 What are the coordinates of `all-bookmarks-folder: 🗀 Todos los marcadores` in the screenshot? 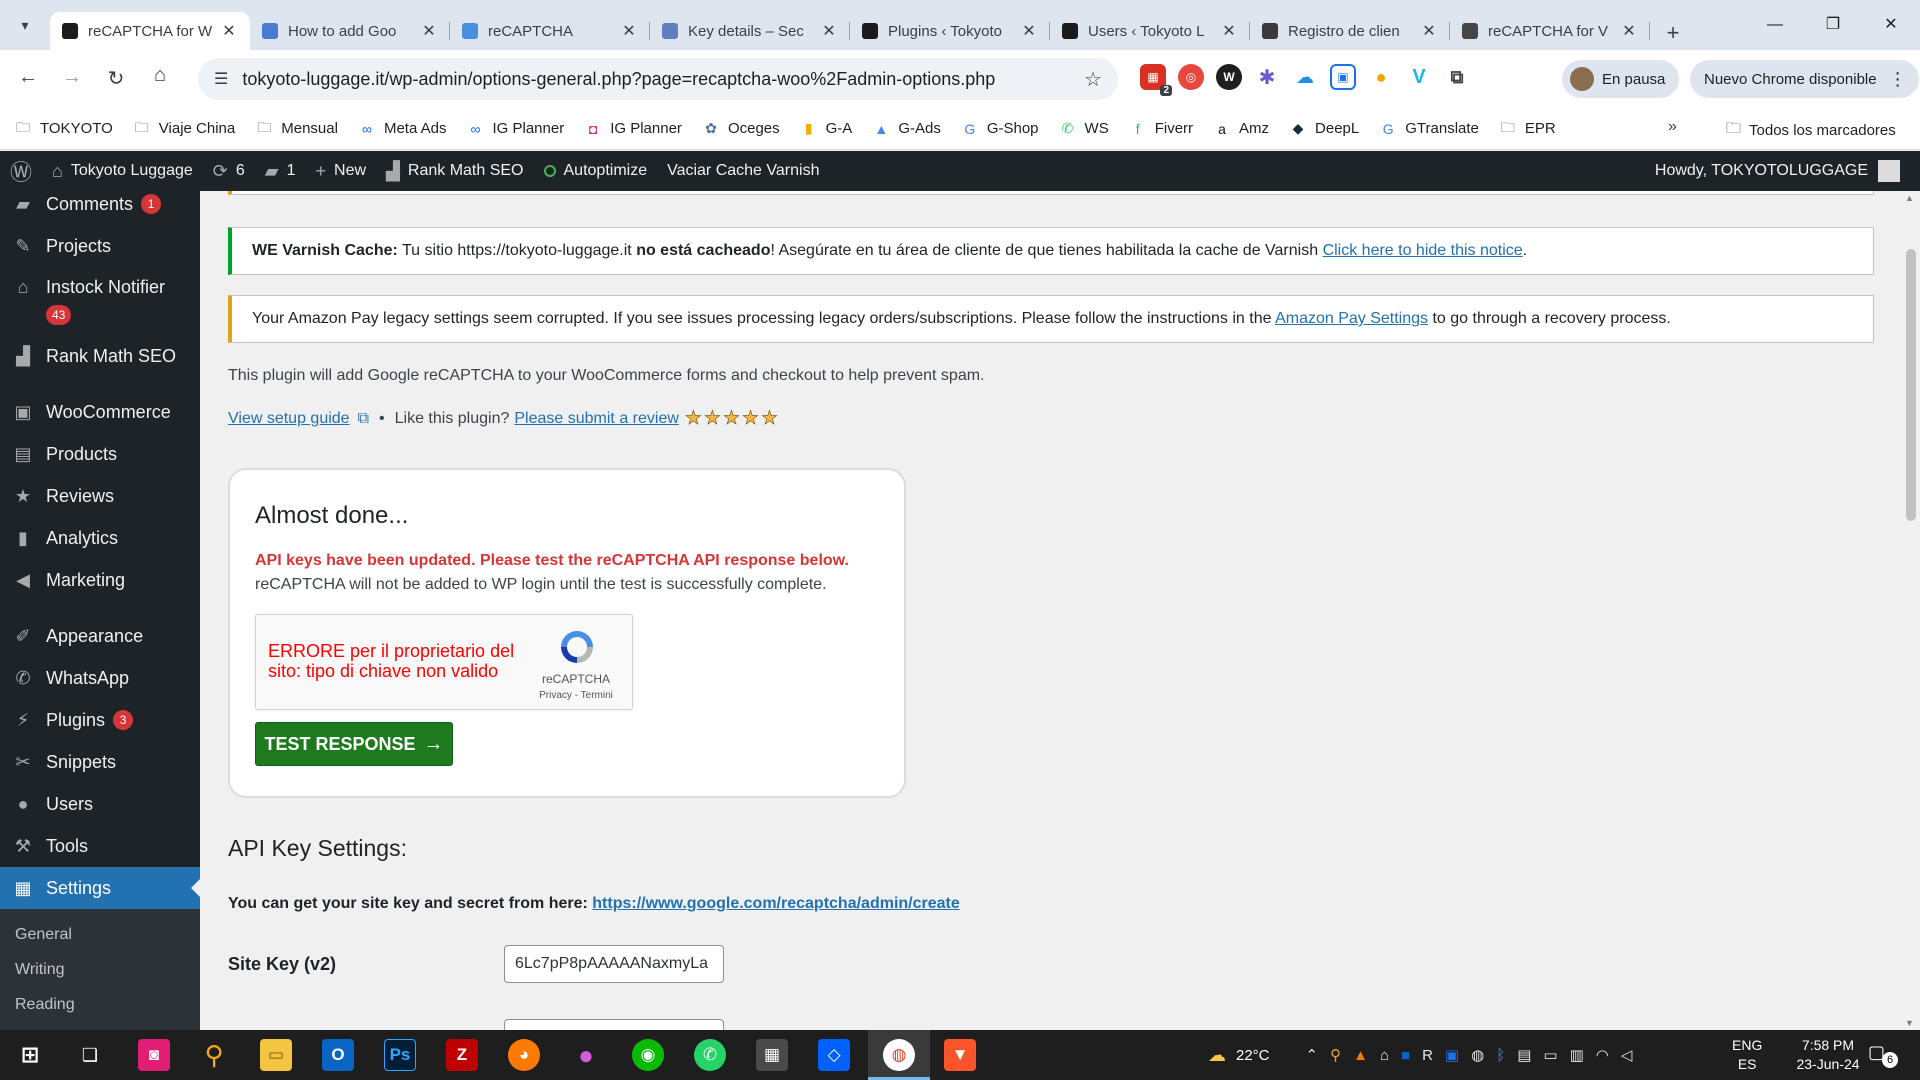 It's located at (1811, 130).